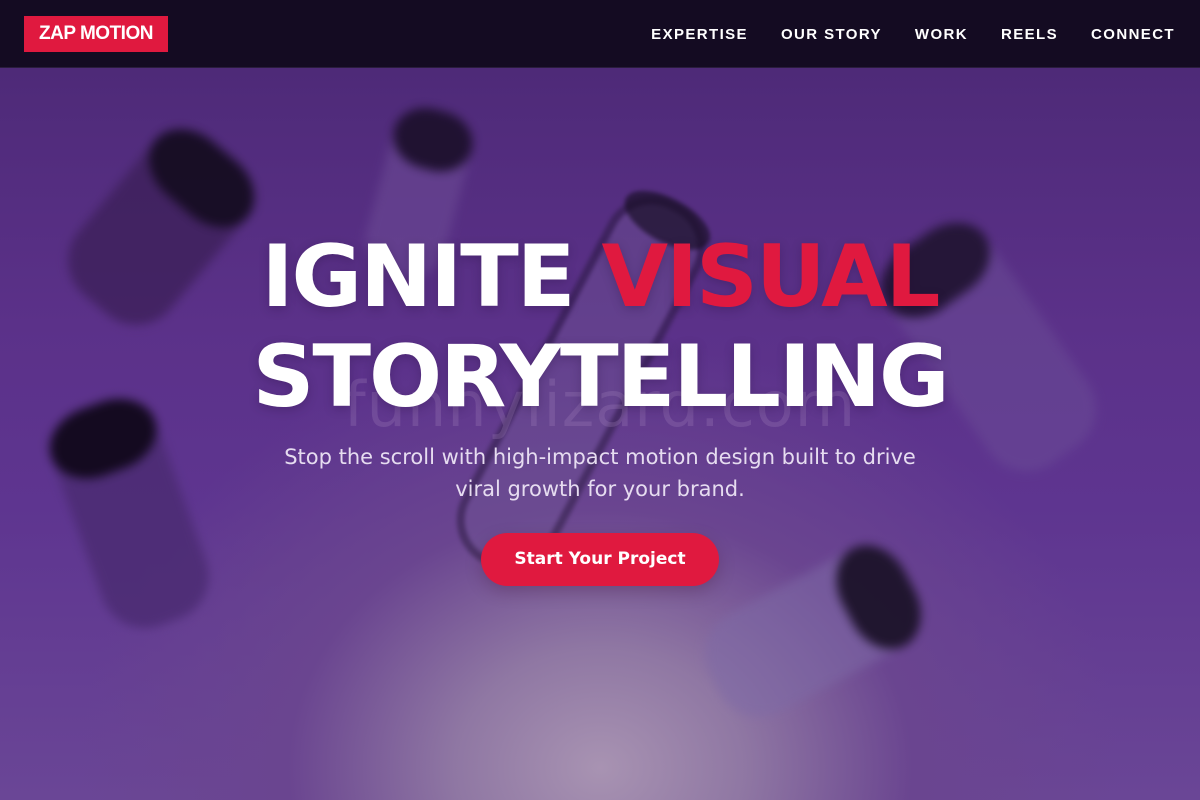  I want to click on nav-link-reels: REELS, so click(1029, 34).